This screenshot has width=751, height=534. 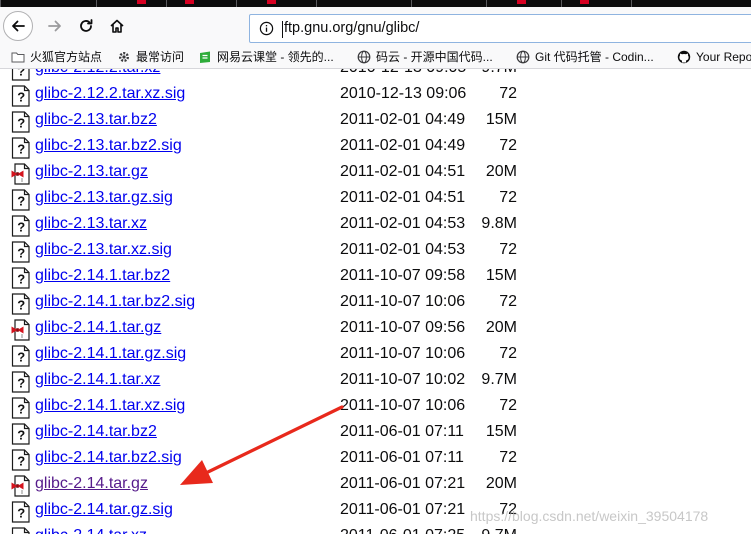 I want to click on file-link: glibc-2.14.tar.gz.sig, so click(x=104, y=510).